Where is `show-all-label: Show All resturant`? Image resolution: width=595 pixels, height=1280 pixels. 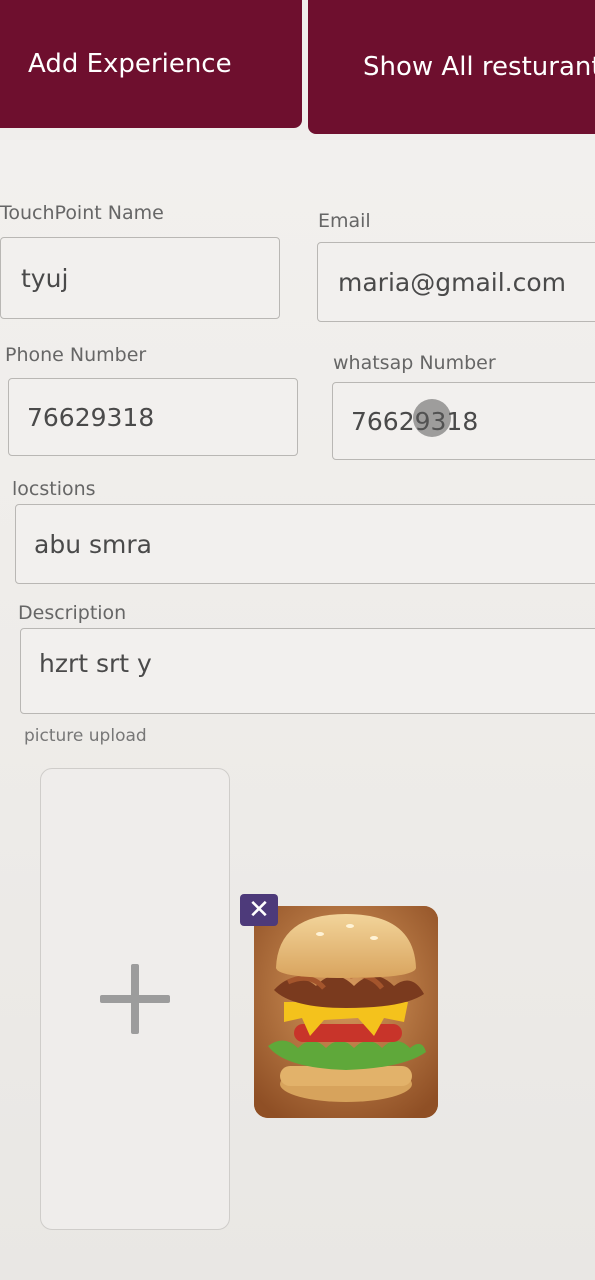
show-all-label: Show All resturant is located at coordinates (479, 67).